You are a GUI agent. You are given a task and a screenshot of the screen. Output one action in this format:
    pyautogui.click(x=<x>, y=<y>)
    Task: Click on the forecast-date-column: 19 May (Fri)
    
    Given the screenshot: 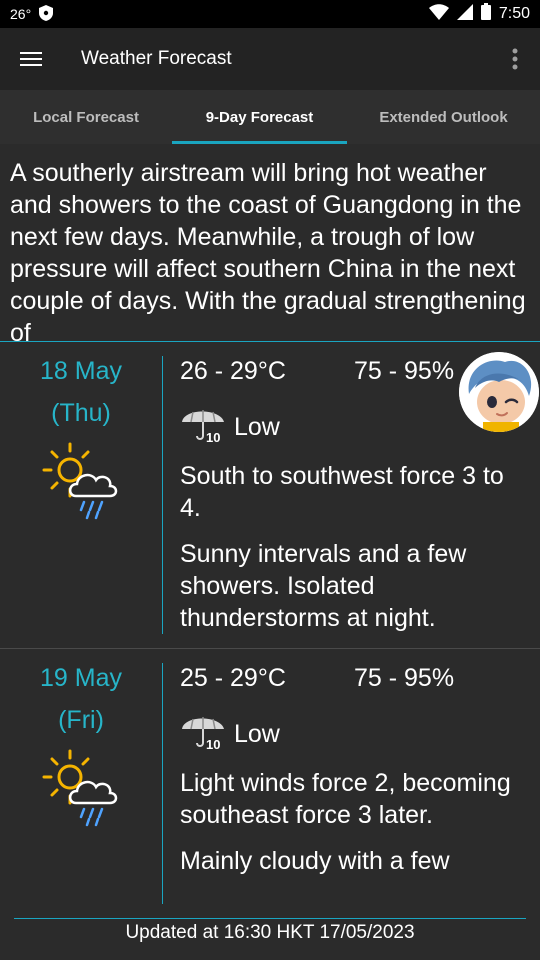 What is the action you would take?
    pyautogui.click(x=81, y=783)
    